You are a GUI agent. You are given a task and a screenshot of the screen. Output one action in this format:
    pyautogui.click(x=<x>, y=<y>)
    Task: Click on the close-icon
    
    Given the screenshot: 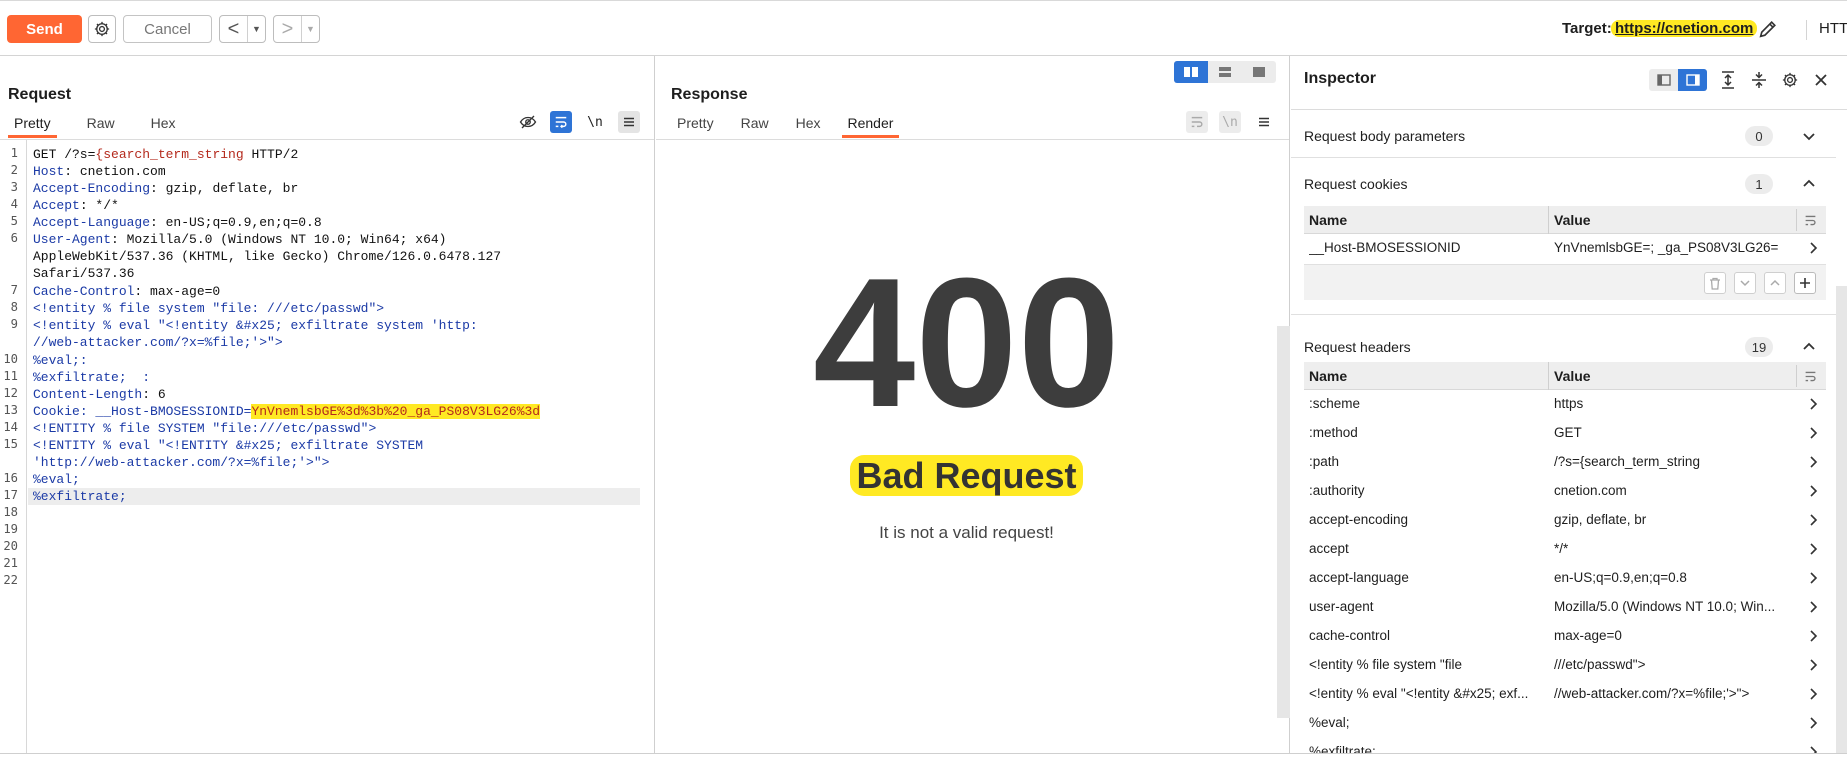 What is the action you would take?
    pyautogui.click(x=1821, y=80)
    